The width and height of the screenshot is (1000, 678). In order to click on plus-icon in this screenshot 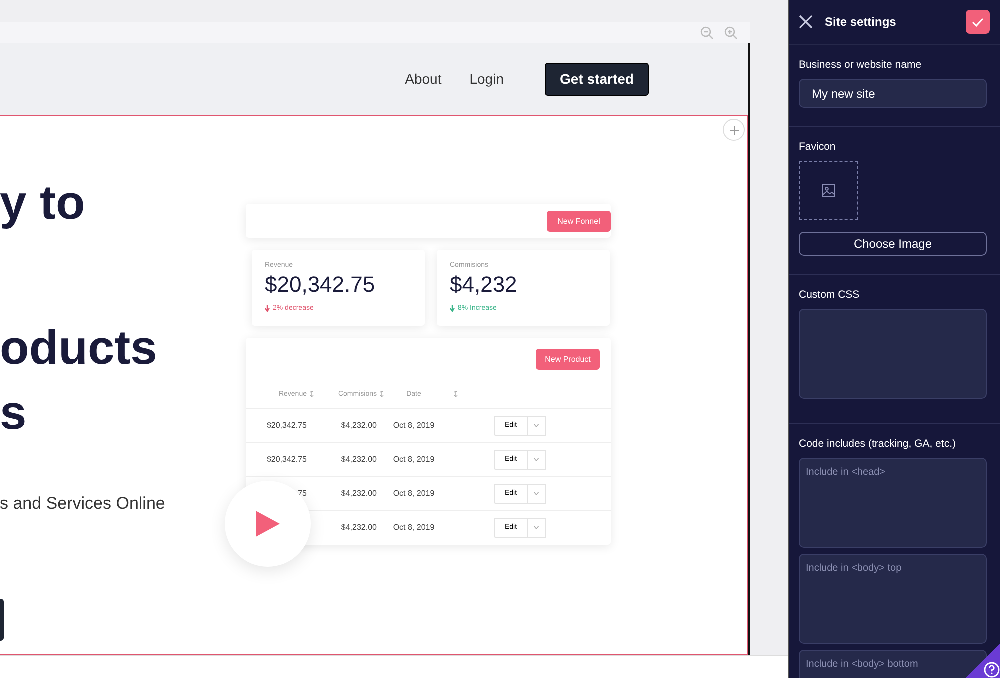, I will do `click(734, 130)`.